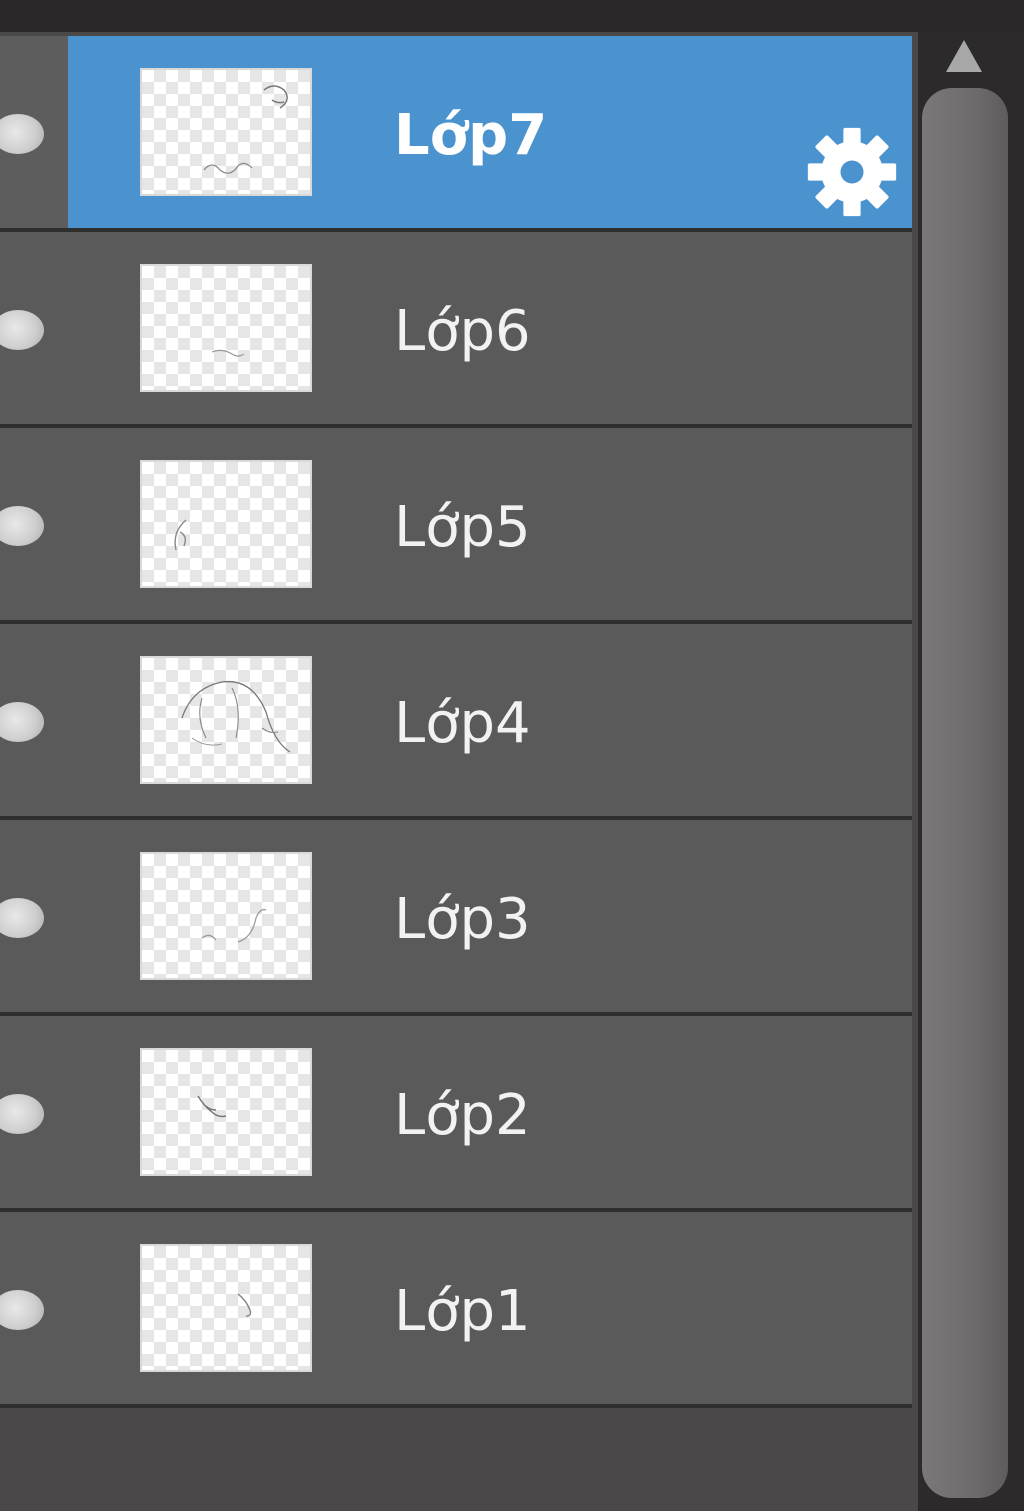 The image size is (1024, 1511). What do you see at coordinates (462, 527) in the screenshot?
I see `layer-name: Lớp5` at bounding box center [462, 527].